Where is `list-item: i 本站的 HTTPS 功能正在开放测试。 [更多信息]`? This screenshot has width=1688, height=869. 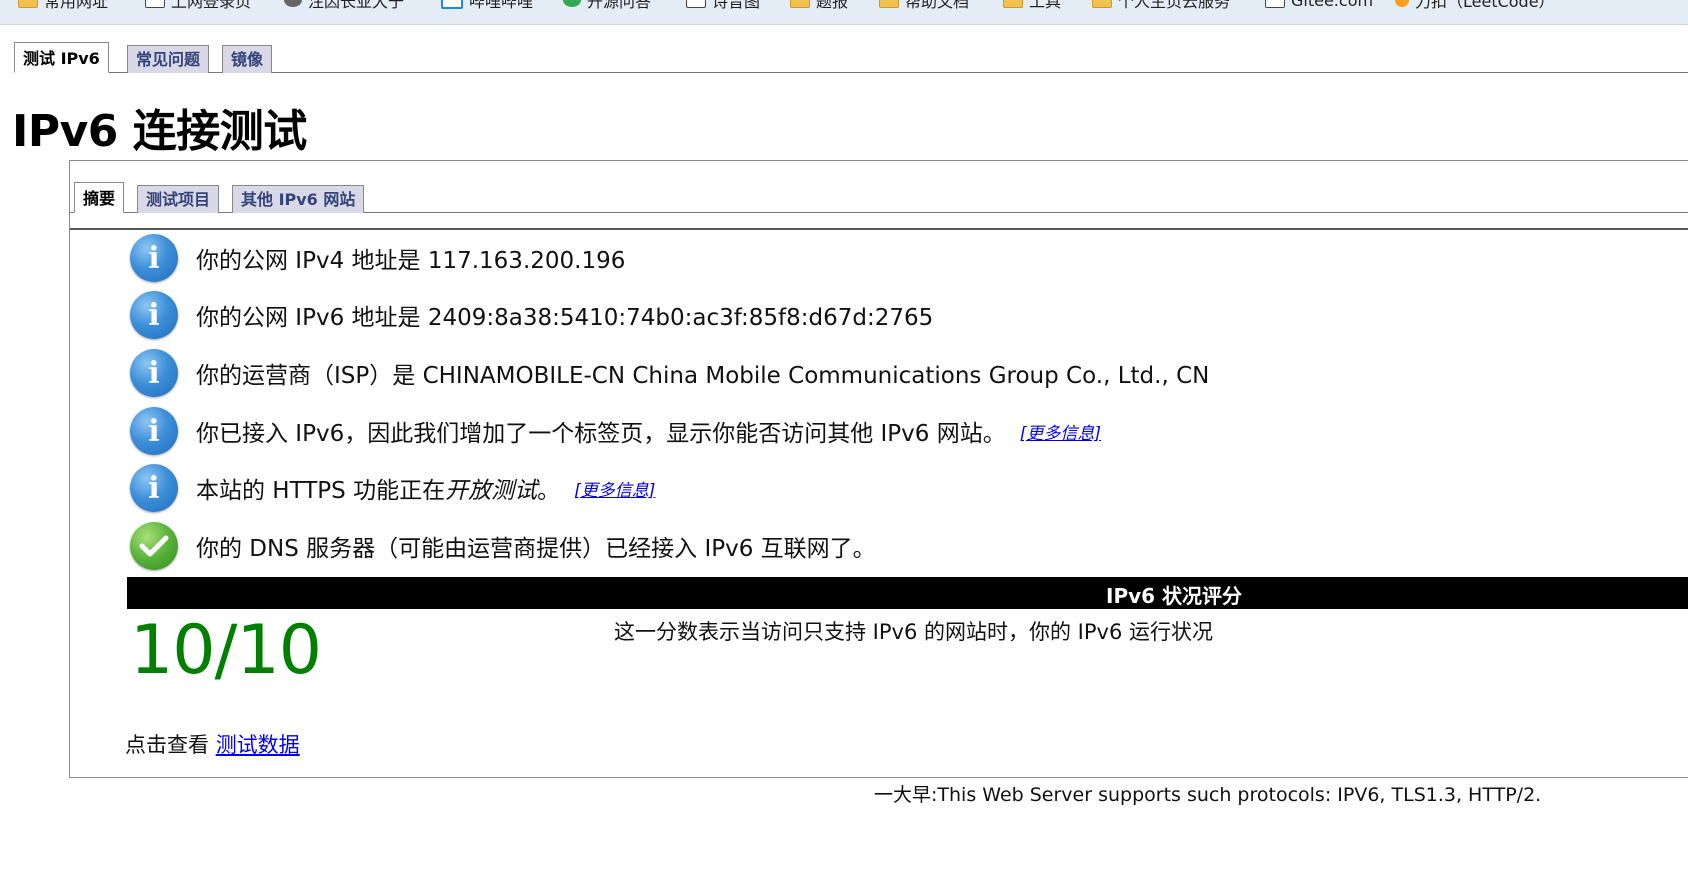
list-item: i 本站的 HTTPS 功能正在开放测试。 [更多信息] is located at coordinates (392, 488).